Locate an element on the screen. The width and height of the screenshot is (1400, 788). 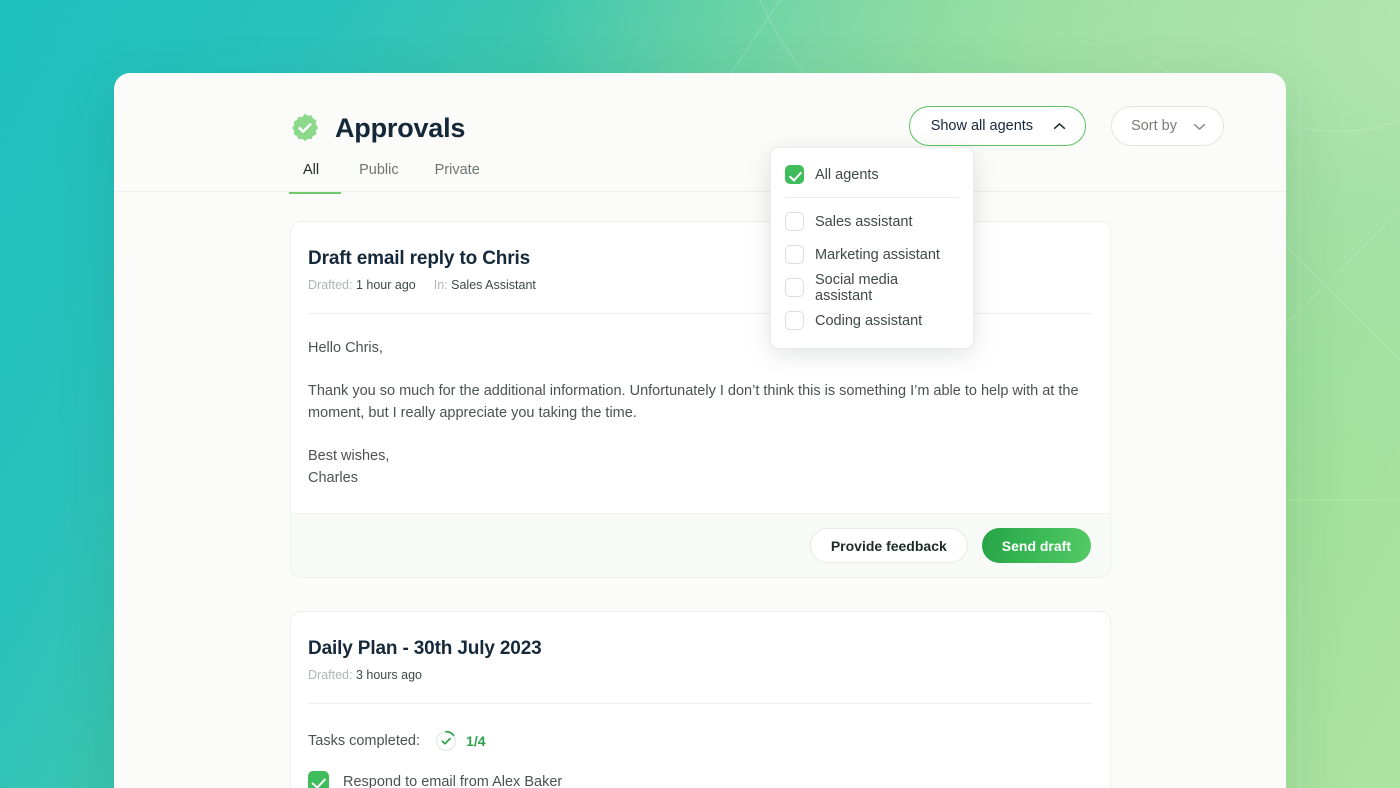
card-actions: Provide feedback Send draft is located at coordinates (700, 545).